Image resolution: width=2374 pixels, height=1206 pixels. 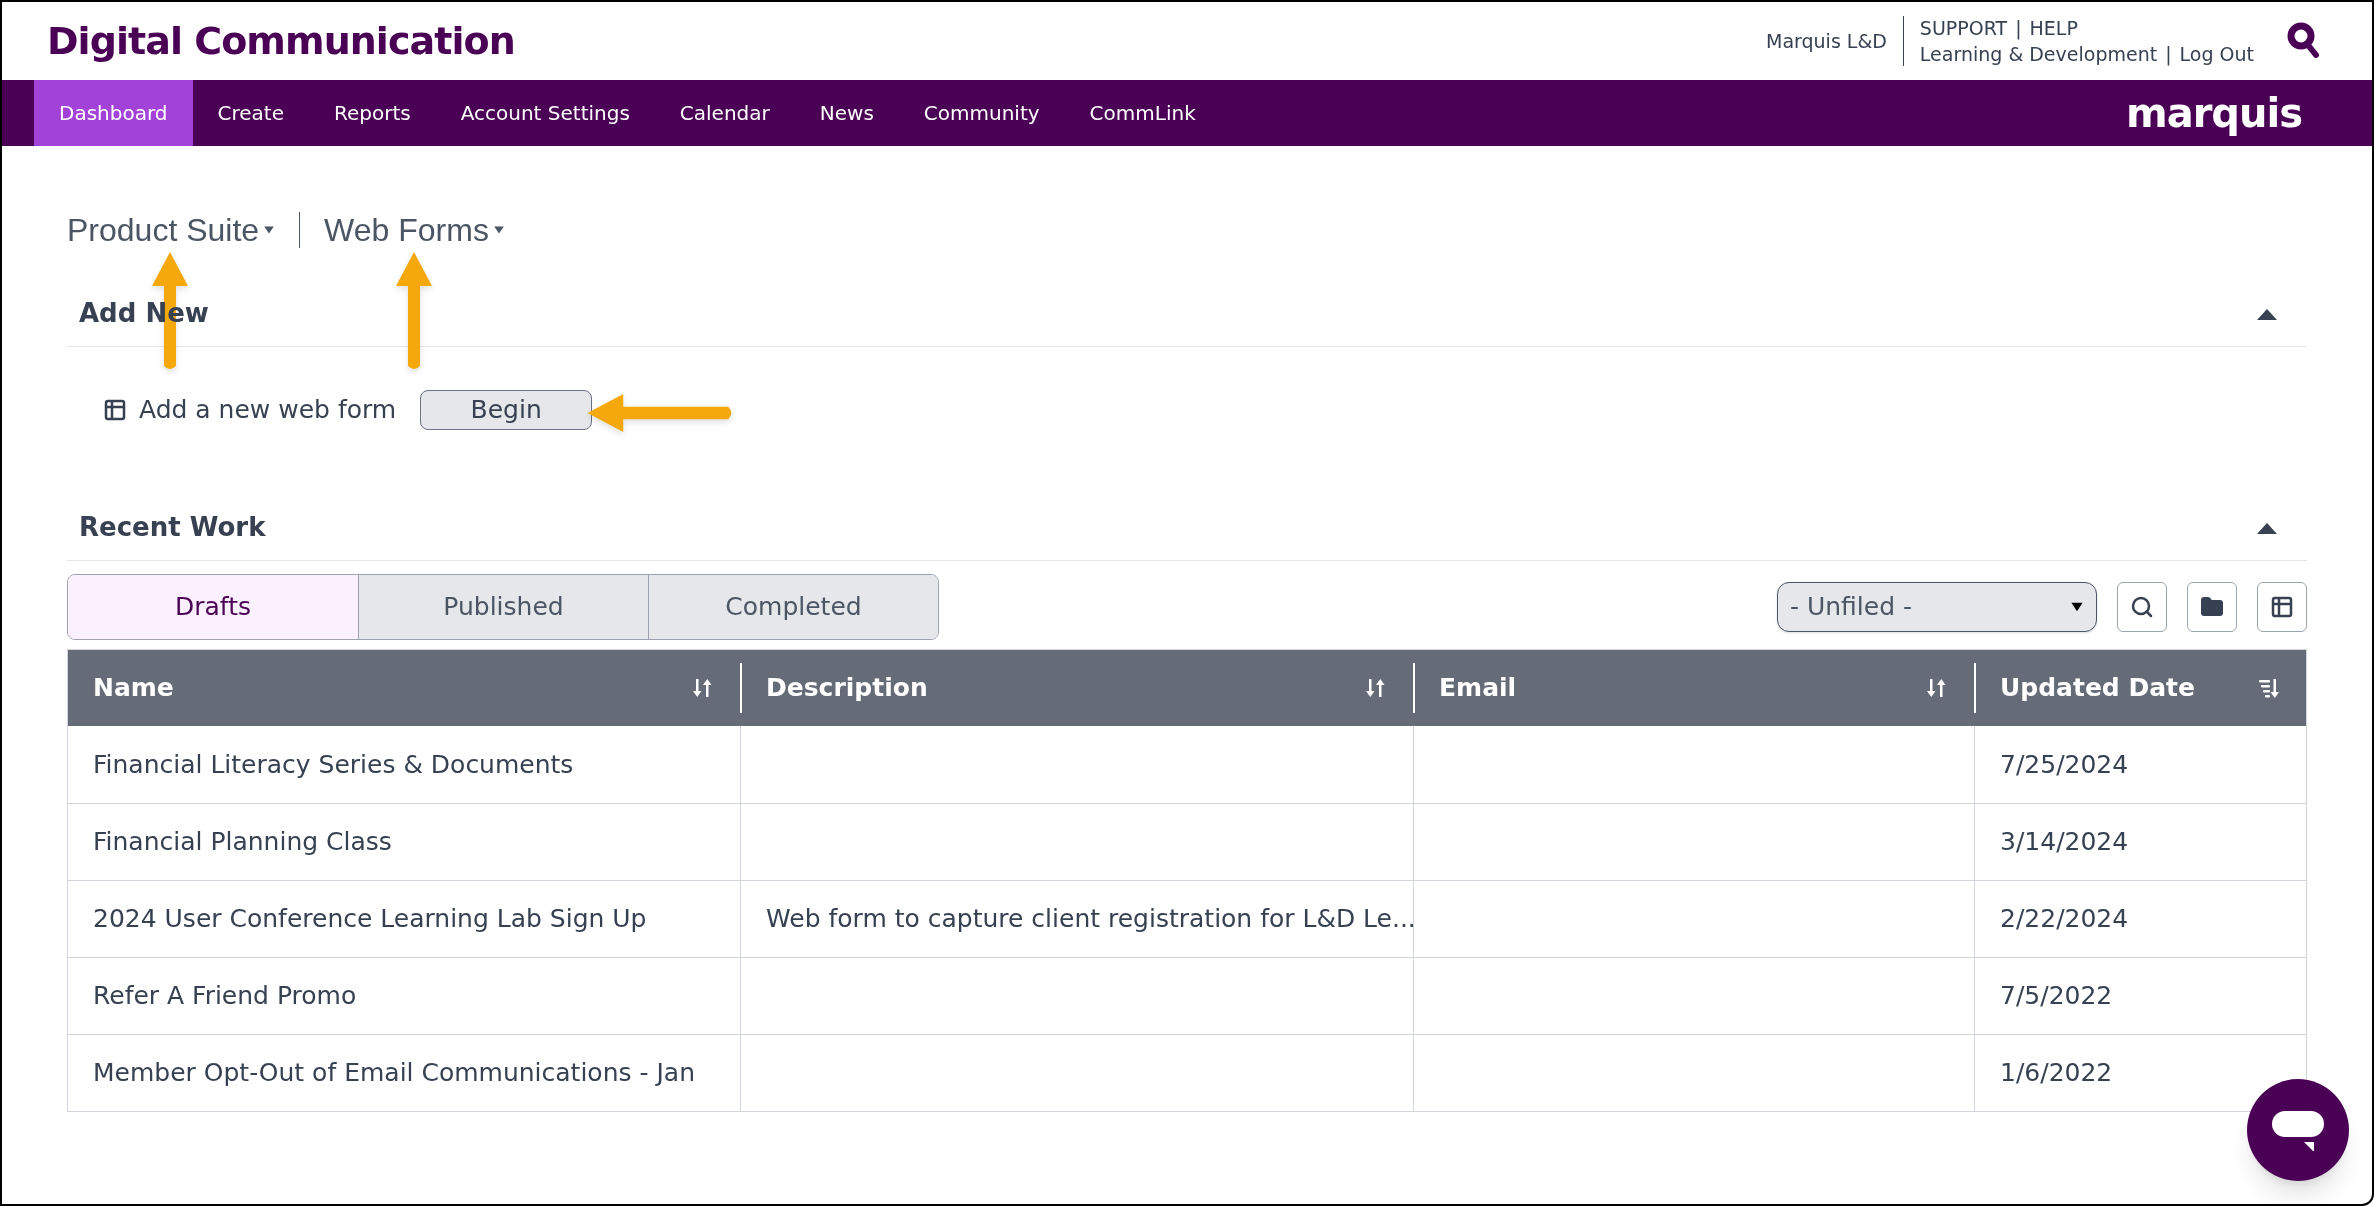 I want to click on add-item-label: Add a new web form, so click(x=268, y=410).